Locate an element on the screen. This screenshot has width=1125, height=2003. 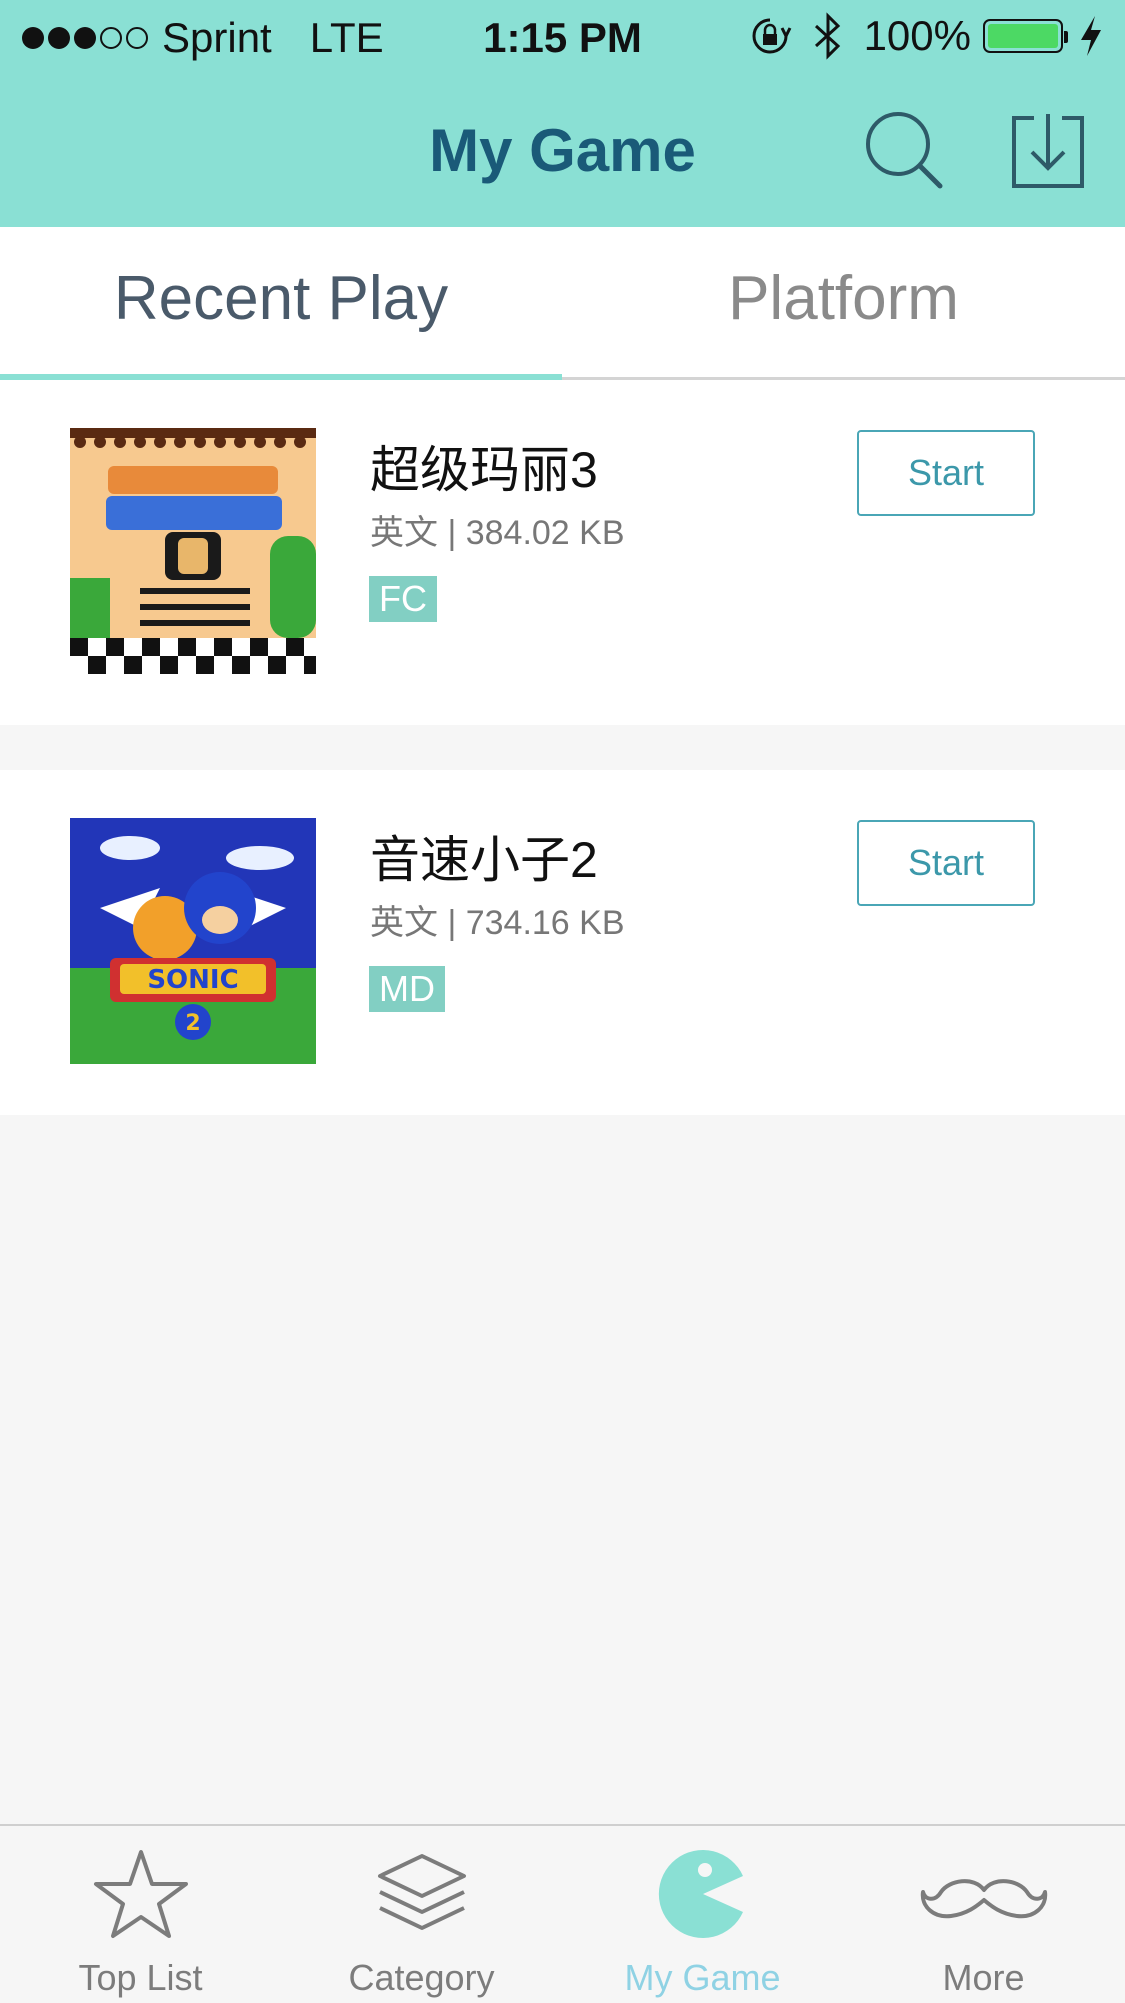
tabbar-item-my-game: My Game is located at coordinates (702, 1914).